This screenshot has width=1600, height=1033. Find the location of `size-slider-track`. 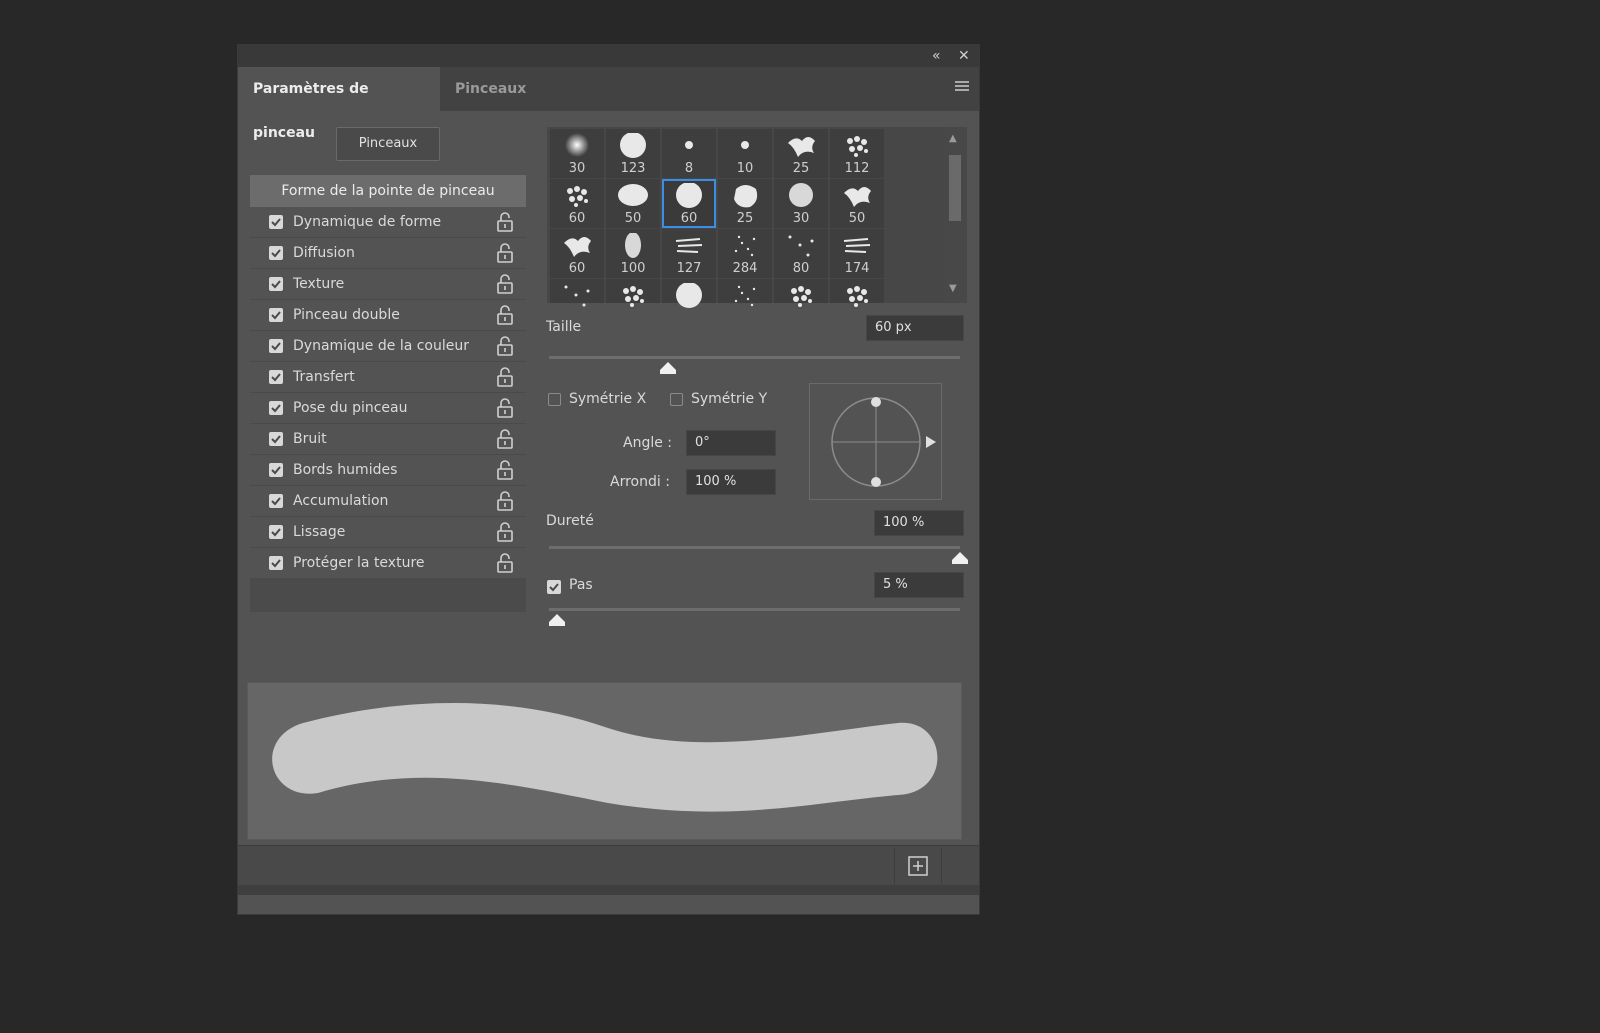

size-slider-track is located at coordinates (754, 357).